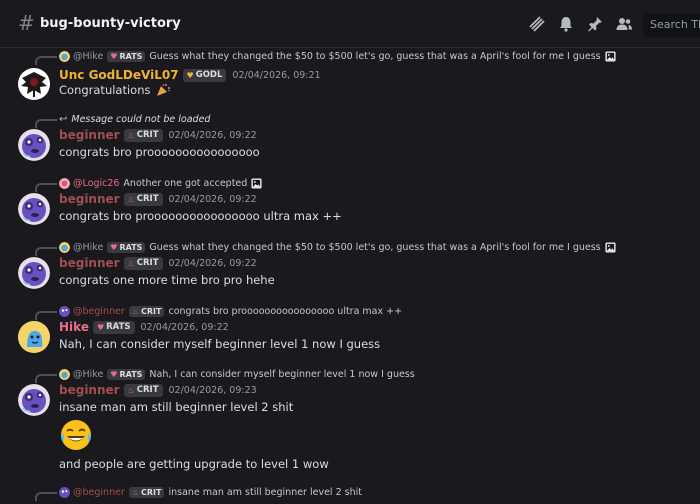 The width and height of the screenshot is (700, 504). I want to click on message-header: Unc GodLDeViL07 ♥ GODL 02/04/2026, 09:21, so click(190, 75).